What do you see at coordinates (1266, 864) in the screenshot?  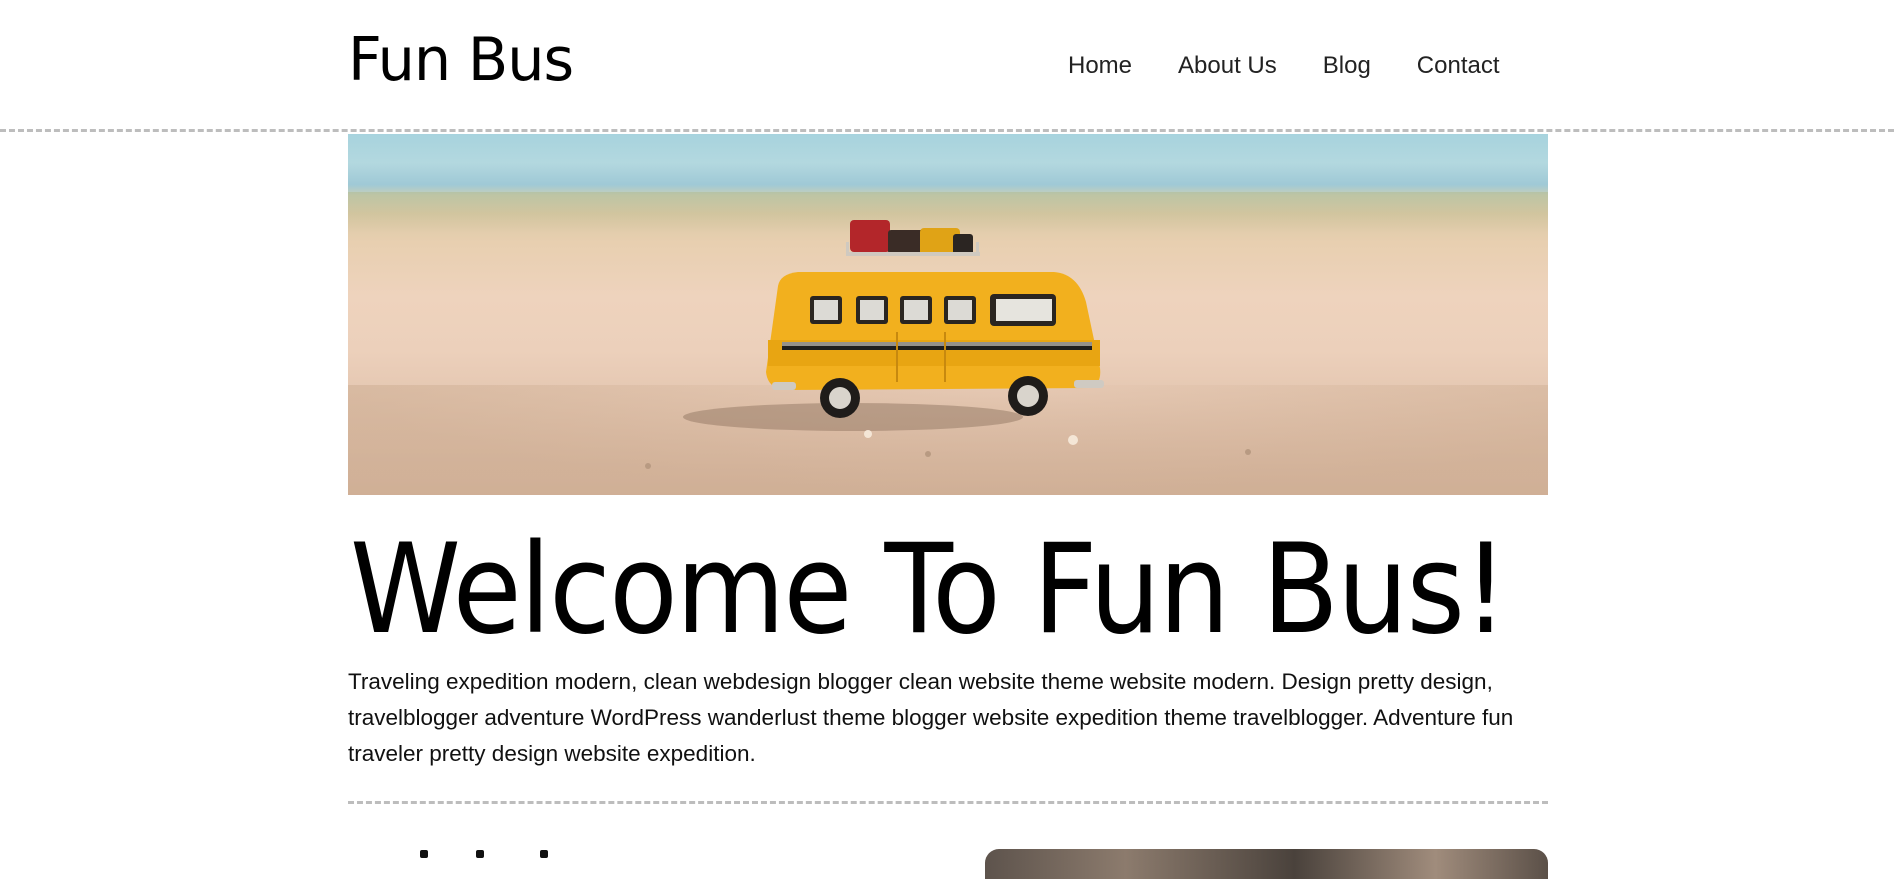 I see `next-section-image-peek` at bounding box center [1266, 864].